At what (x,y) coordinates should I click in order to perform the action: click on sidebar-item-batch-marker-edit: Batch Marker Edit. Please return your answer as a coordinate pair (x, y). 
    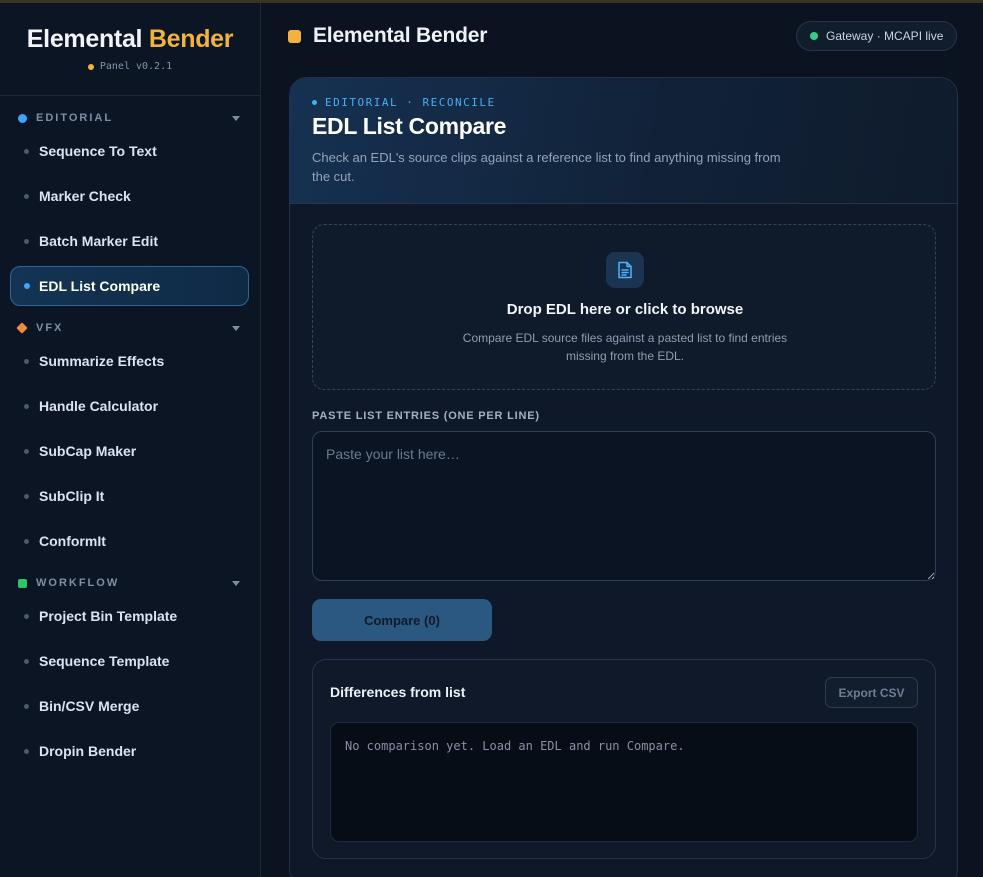
    Looking at the image, I should click on (129, 241).